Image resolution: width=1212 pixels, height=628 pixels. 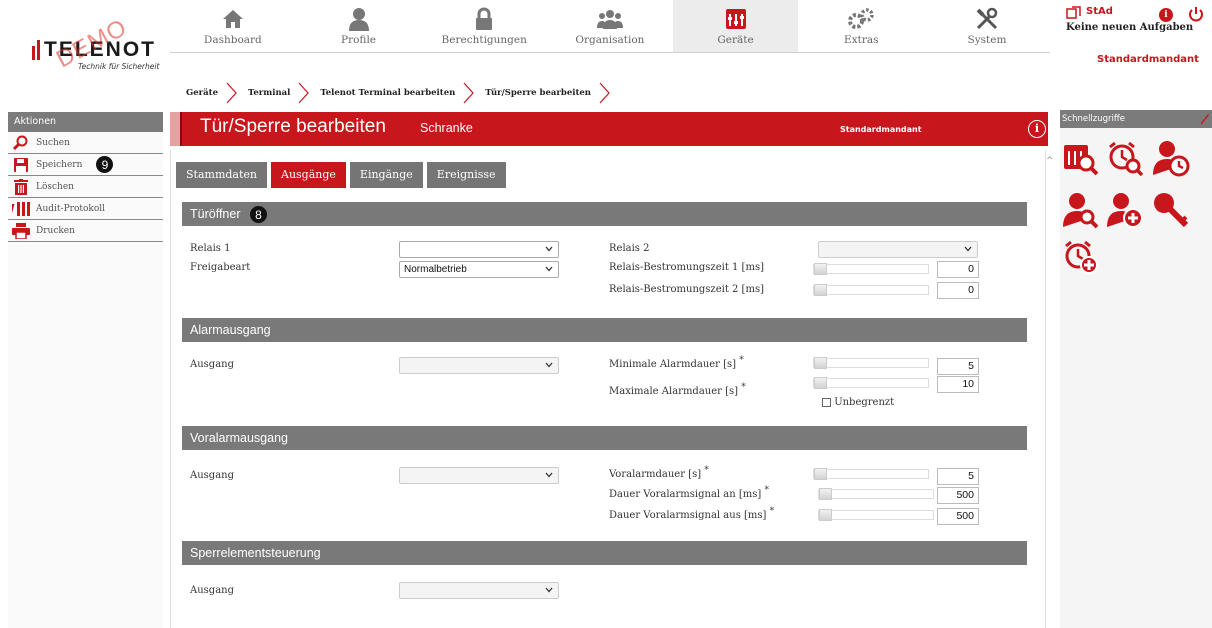 What do you see at coordinates (1125, 158) in the screenshot?
I see `alarm-search-icon` at bounding box center [1125, 158].